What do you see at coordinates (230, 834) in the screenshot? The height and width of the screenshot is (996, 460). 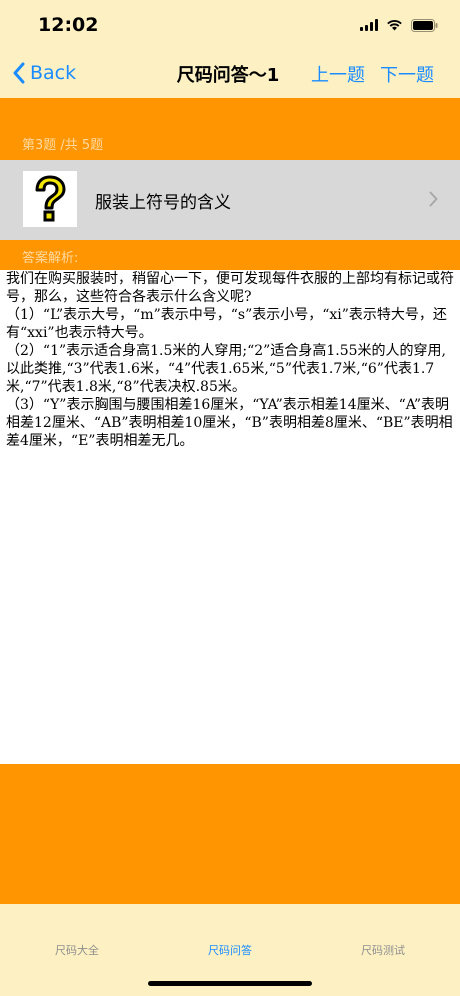 I see `footer-banner` at bounding box center [230, 834].